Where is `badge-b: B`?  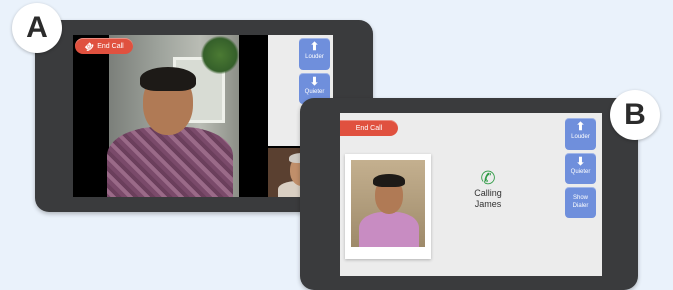
badge-b: B is located at coordinates (635, 115).